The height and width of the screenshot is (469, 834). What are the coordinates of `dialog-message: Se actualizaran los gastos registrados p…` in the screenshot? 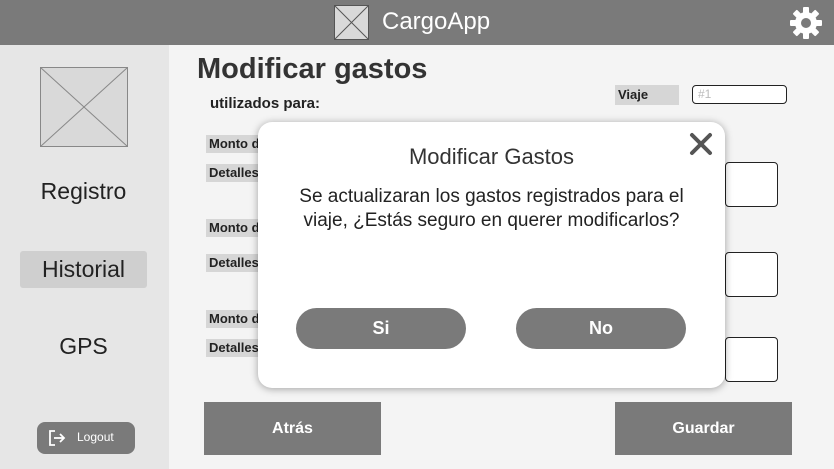 It's located at (491, 208).